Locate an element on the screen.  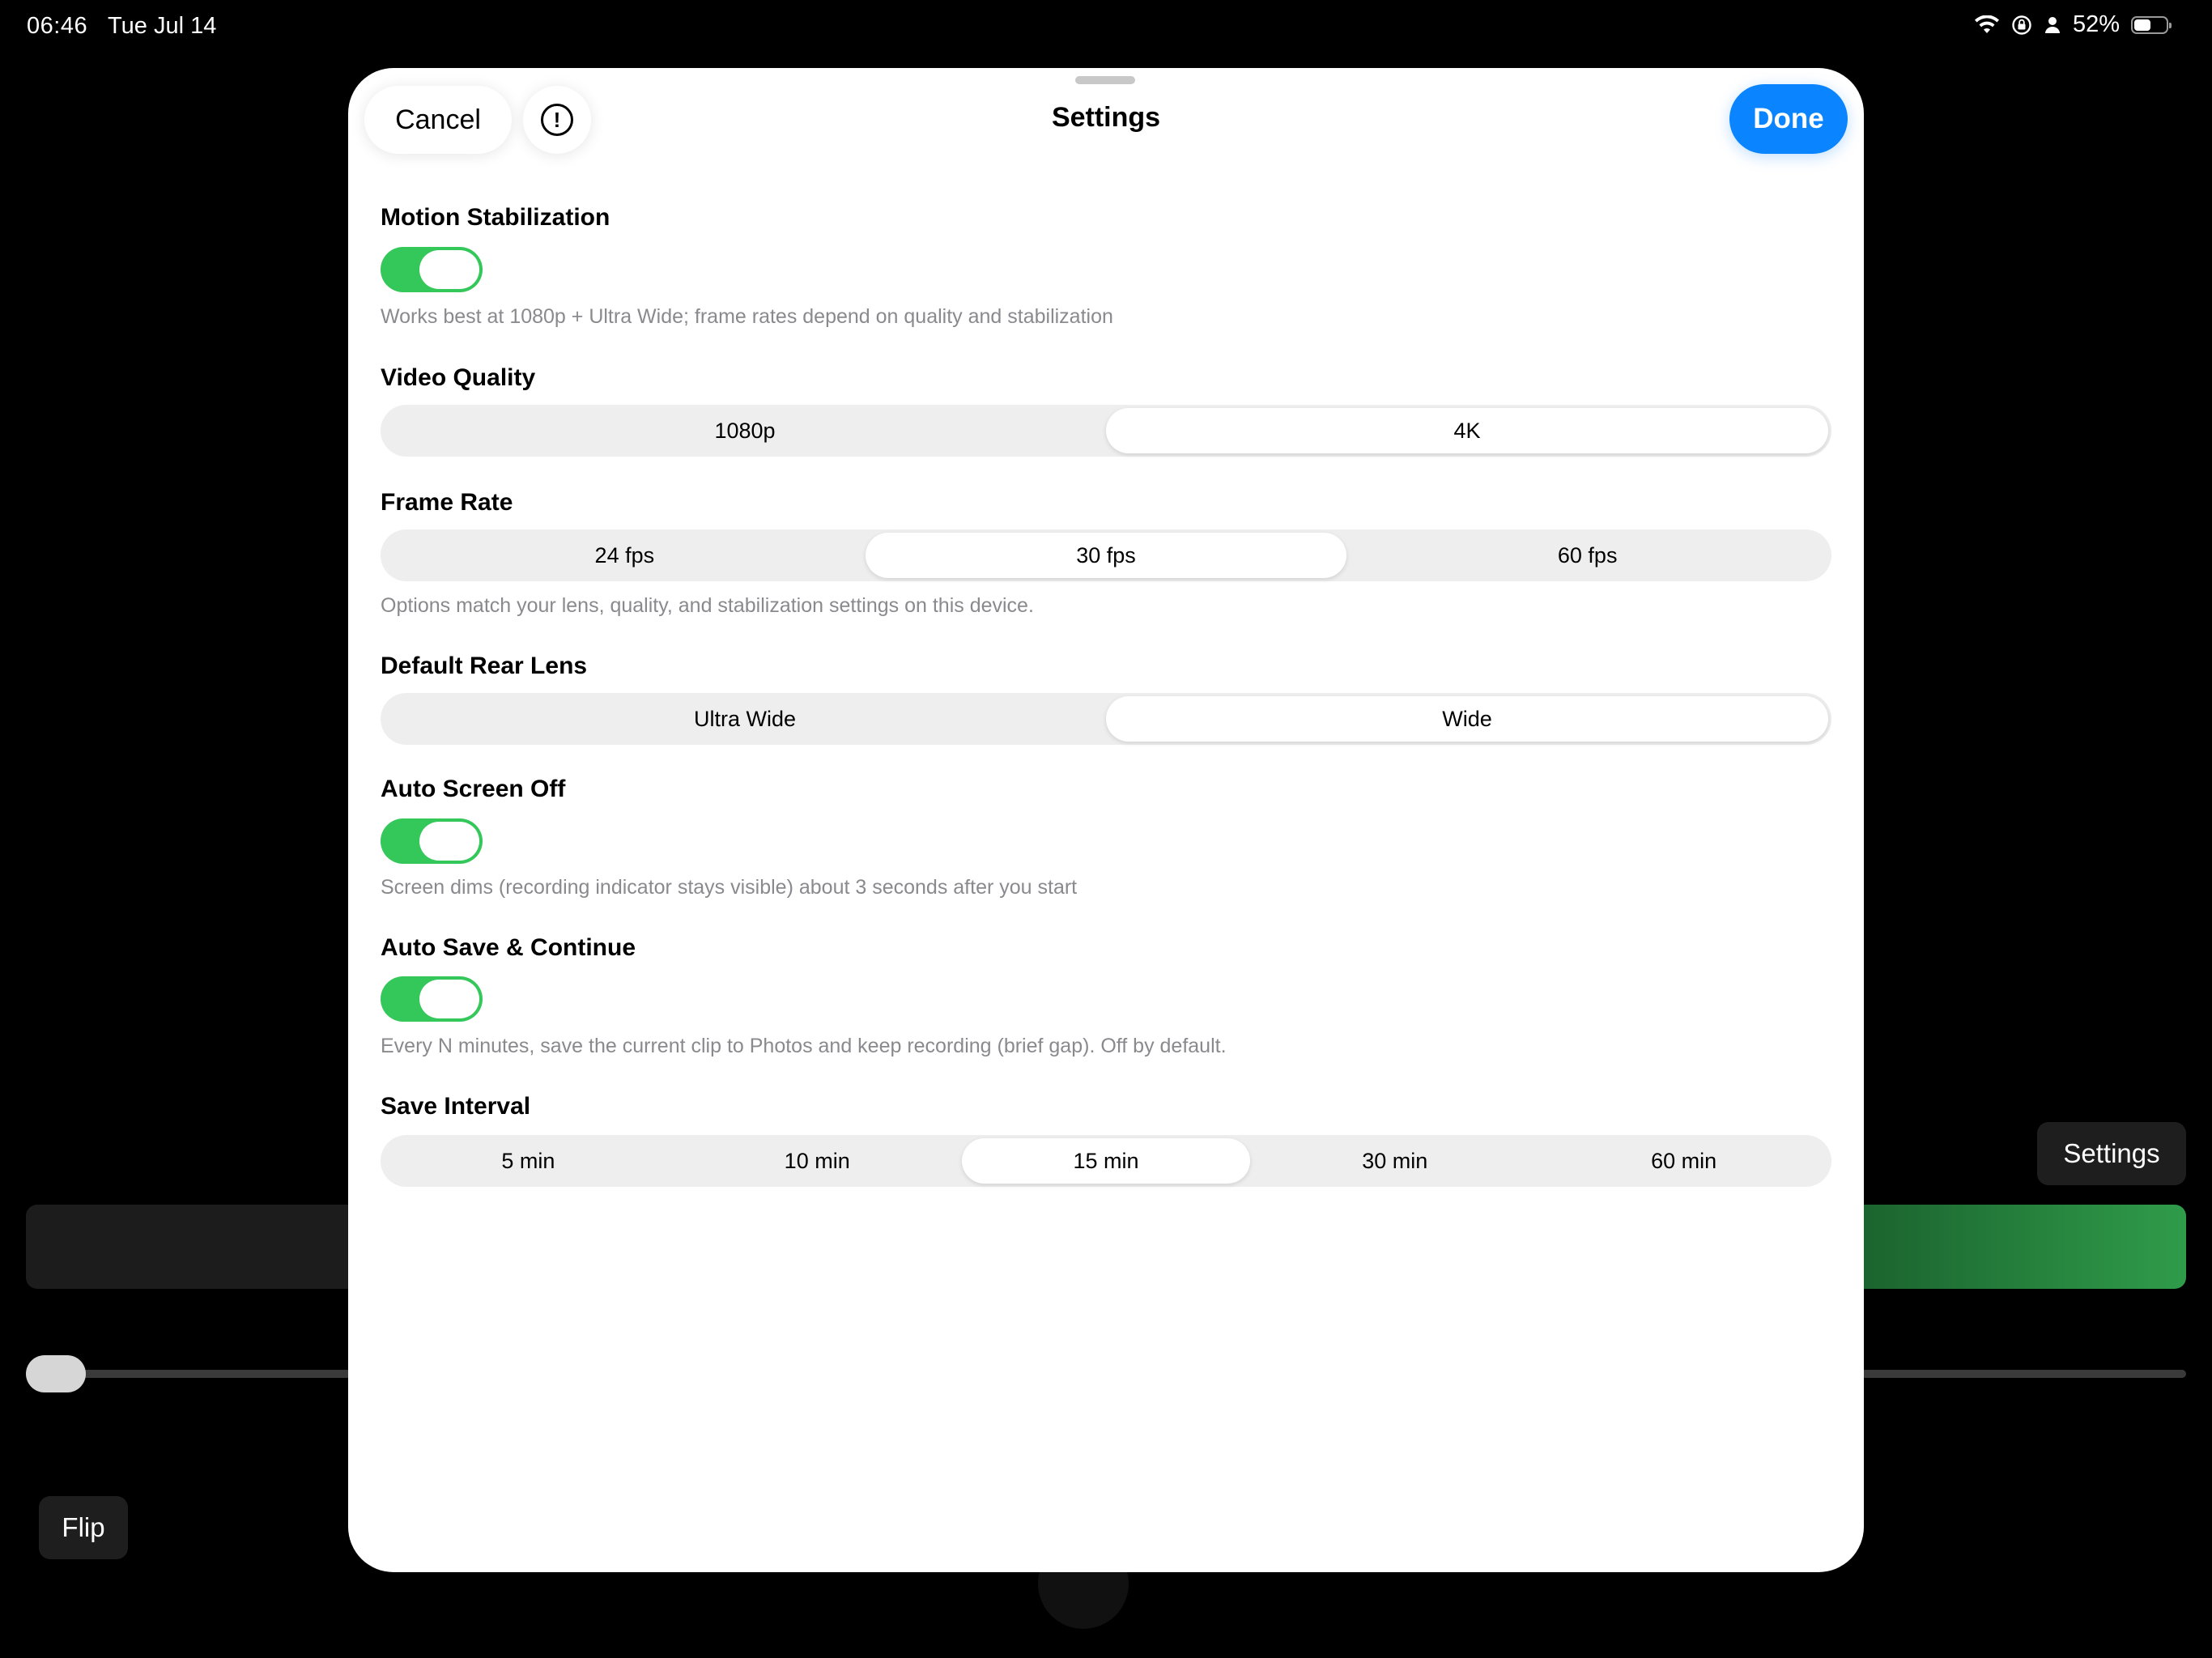
orientation-lock-icon is located at coordinates (2022, 25).